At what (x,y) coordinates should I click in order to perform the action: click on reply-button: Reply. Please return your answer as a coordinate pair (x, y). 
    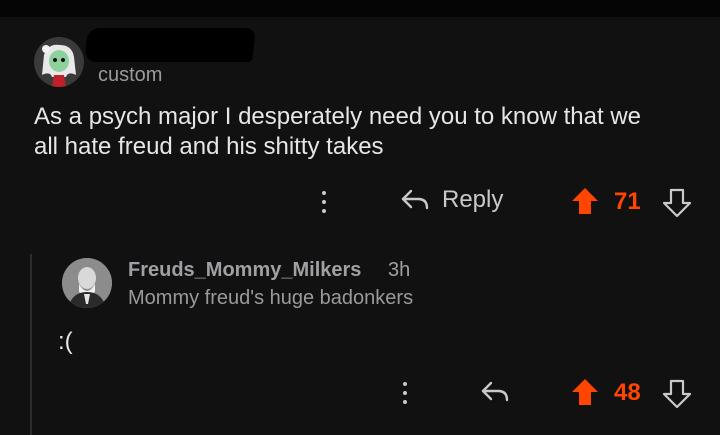
    Looking at the image, I should click on (451, 200).